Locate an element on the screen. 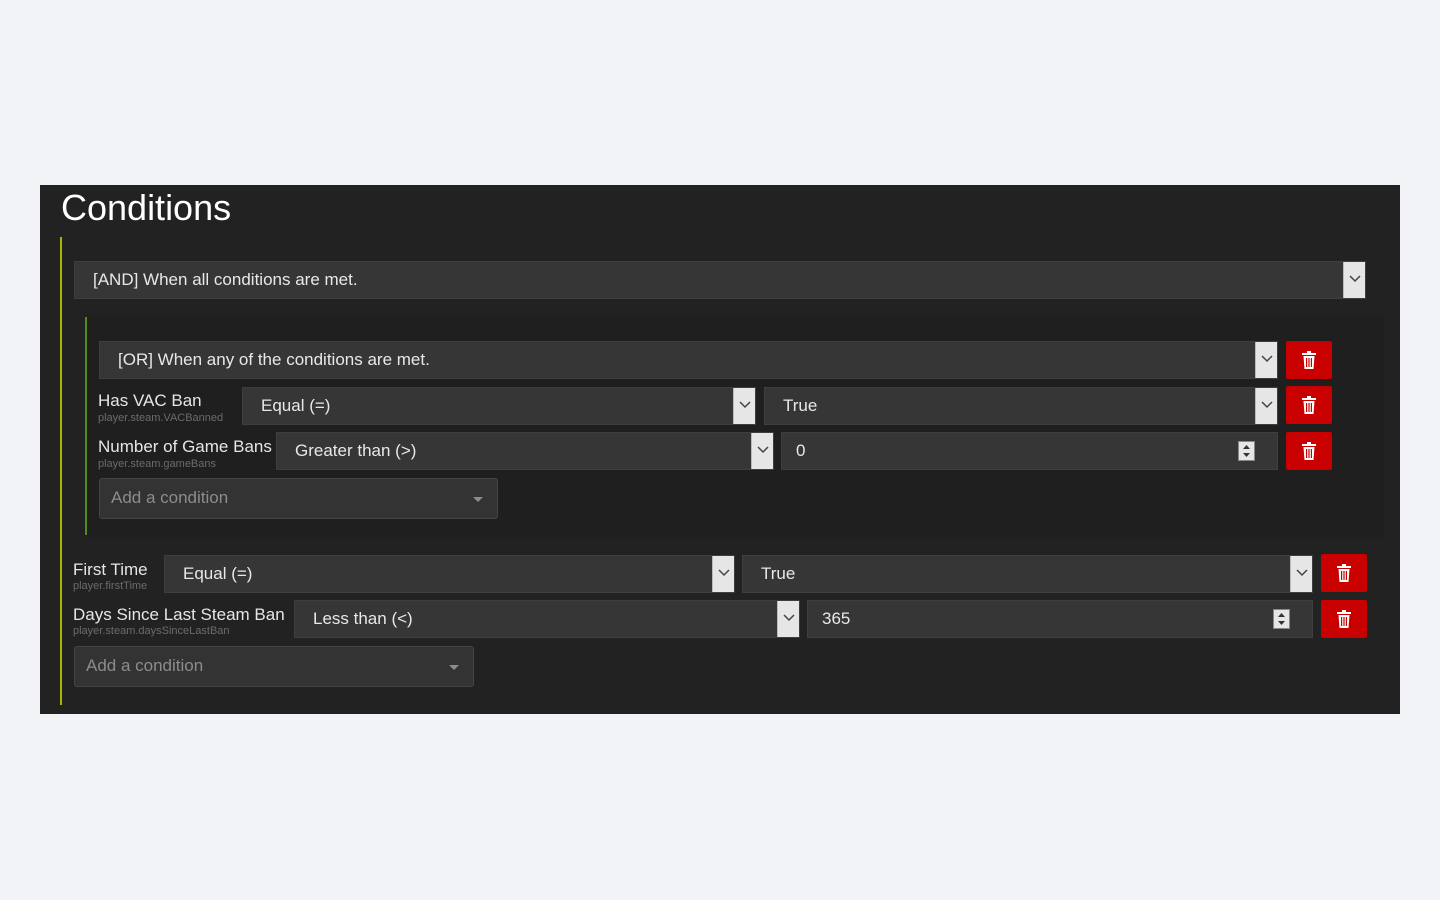 The height and width of the screenshot is (900, 1440). or-group-mode-value: [OR] When any of the conditions are met. is located at coordinates (274, 359).